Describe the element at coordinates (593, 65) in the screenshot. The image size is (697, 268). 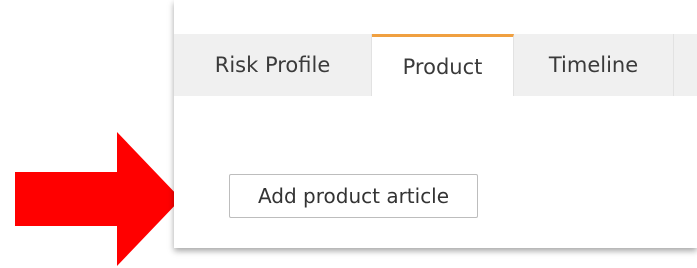
I see `tab-label: Timeline` at that location.